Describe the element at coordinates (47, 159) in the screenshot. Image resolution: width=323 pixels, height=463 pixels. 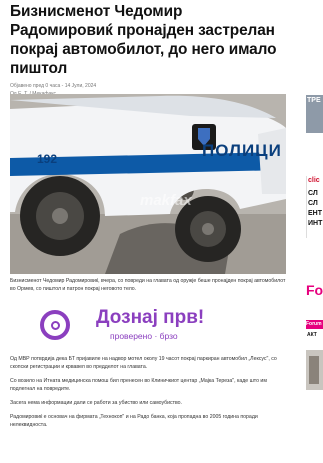
I see `photo-car-number: 192` at that location.